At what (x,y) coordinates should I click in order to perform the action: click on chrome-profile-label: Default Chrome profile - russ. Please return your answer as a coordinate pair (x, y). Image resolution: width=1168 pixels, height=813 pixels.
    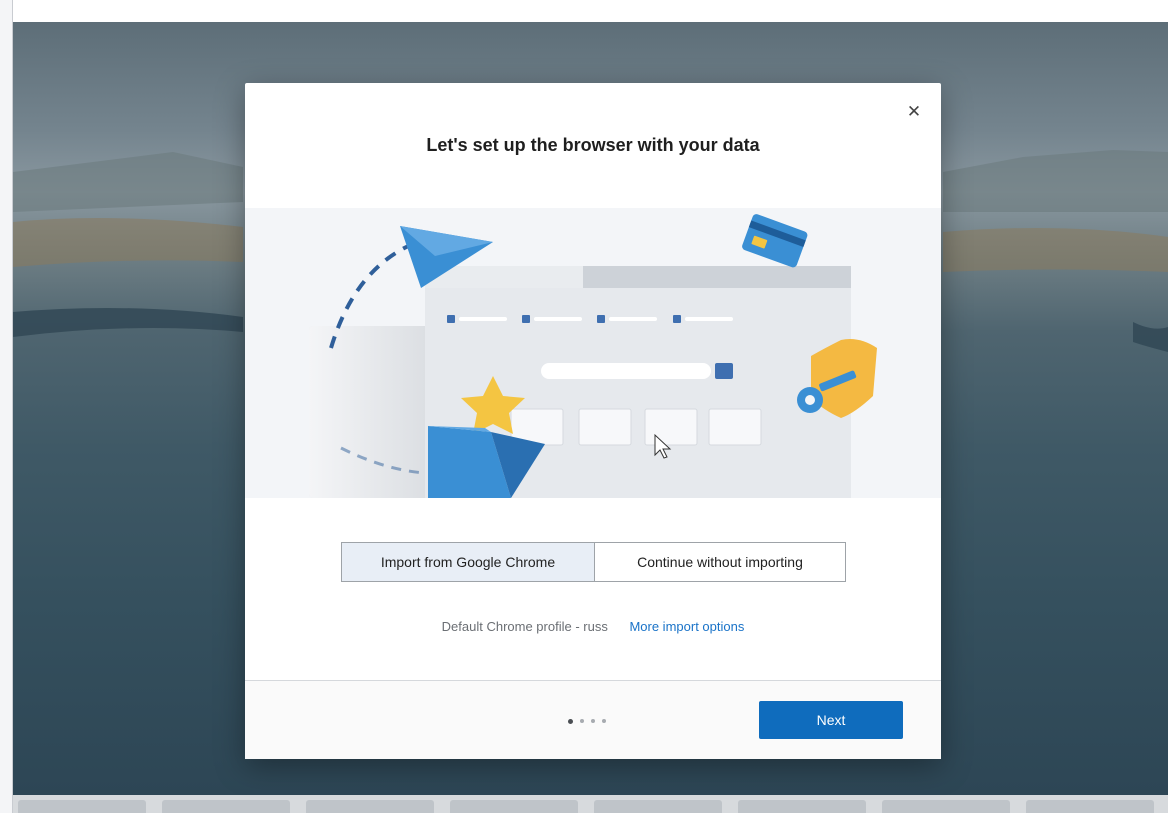
    Looking at the image, I should click on (524, 626).